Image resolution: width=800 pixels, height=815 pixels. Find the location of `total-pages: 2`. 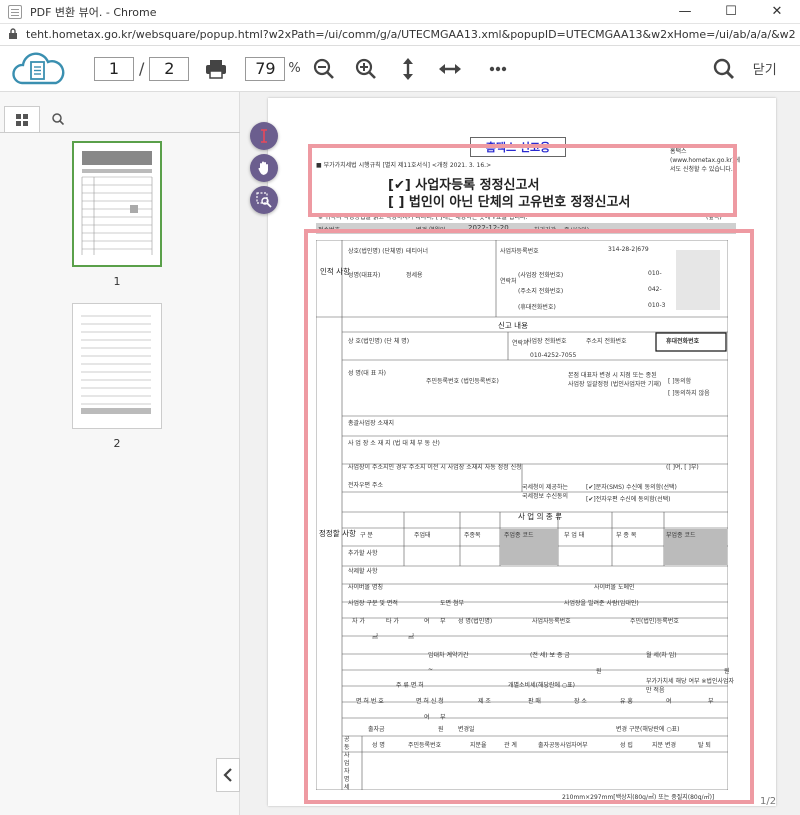

total-pages: 2 is located at coordinates (169, 68).